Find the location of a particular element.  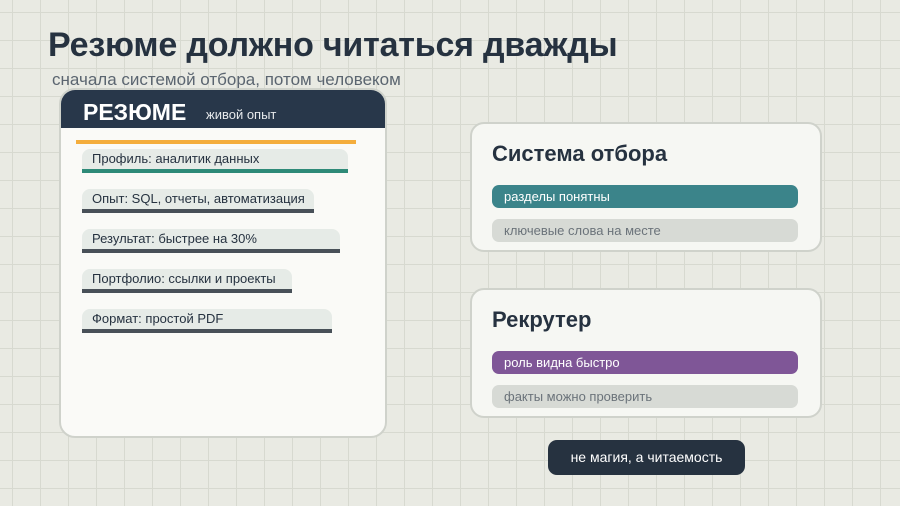

resume-row-label: Опыт: SQL, отчеты, автоматизация is located at coordinates (198, 198).